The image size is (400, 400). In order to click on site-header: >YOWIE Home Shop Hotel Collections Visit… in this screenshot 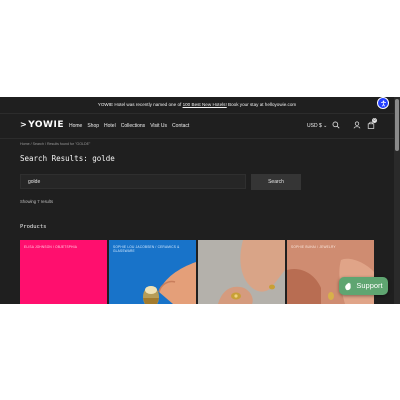, I will do `click(197, 126)`.